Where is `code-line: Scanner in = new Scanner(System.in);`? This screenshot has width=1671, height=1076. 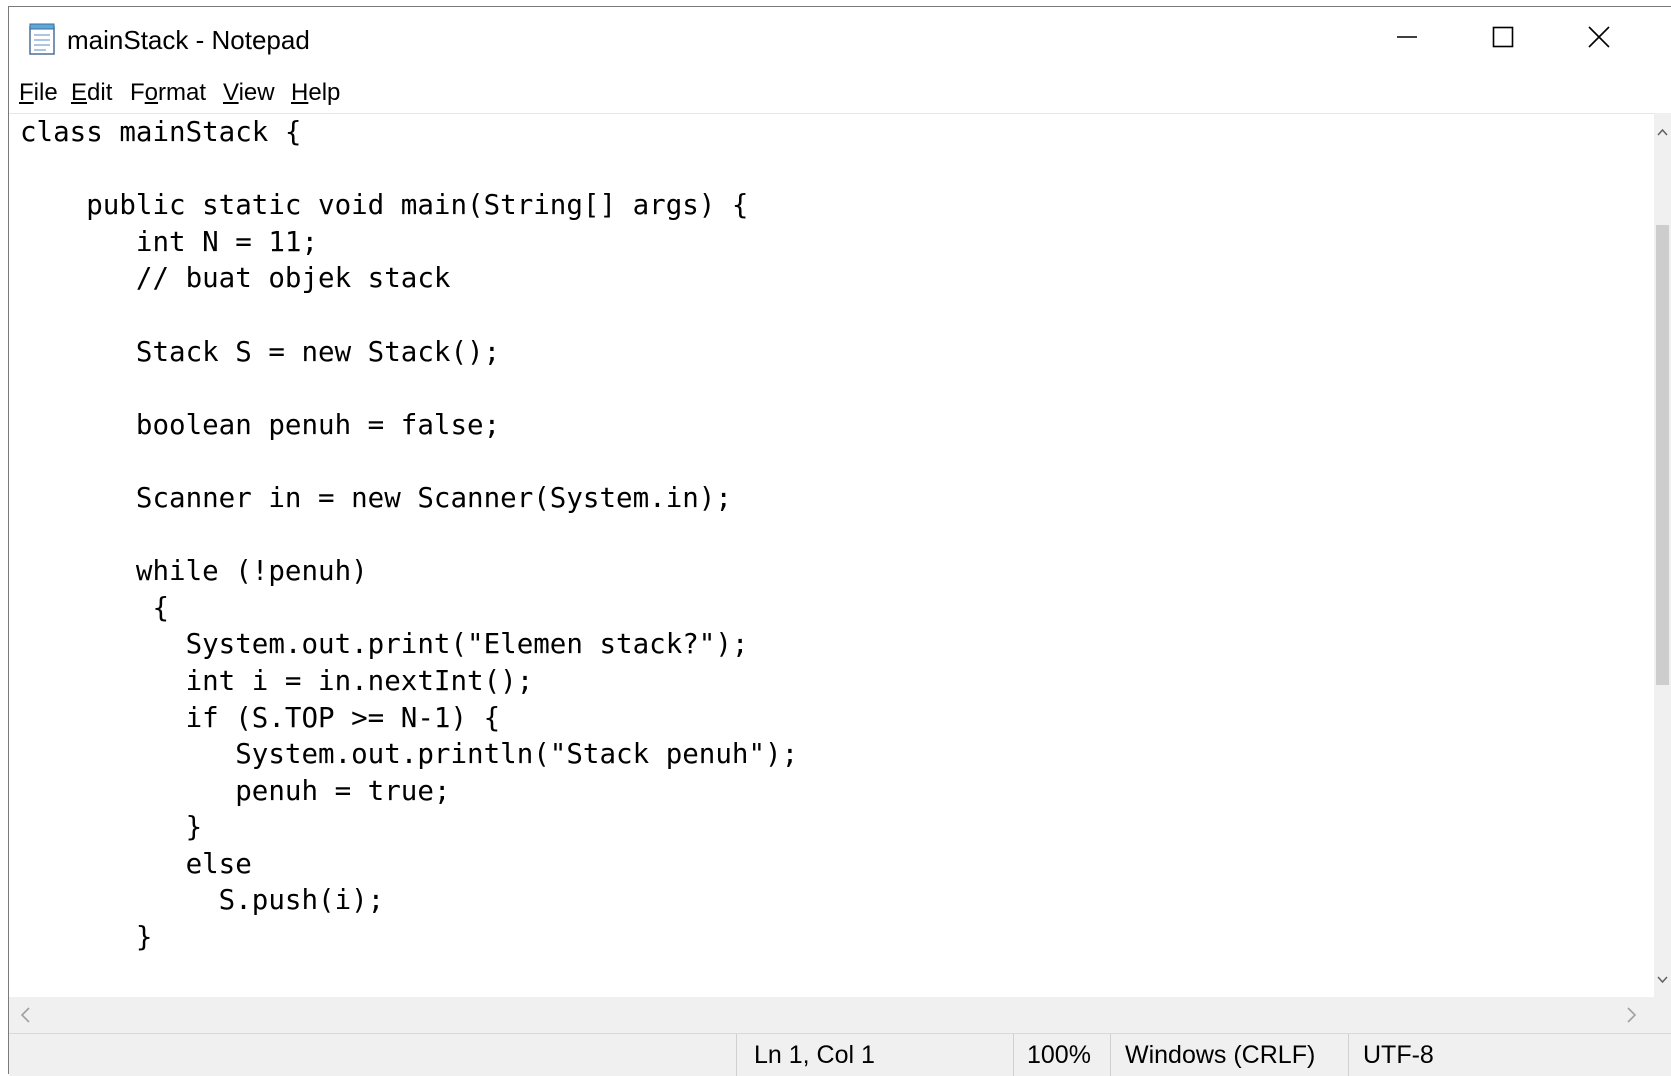
code-line: Scanner in = new Scanner(System.in); is located at coordinates (376, 497).